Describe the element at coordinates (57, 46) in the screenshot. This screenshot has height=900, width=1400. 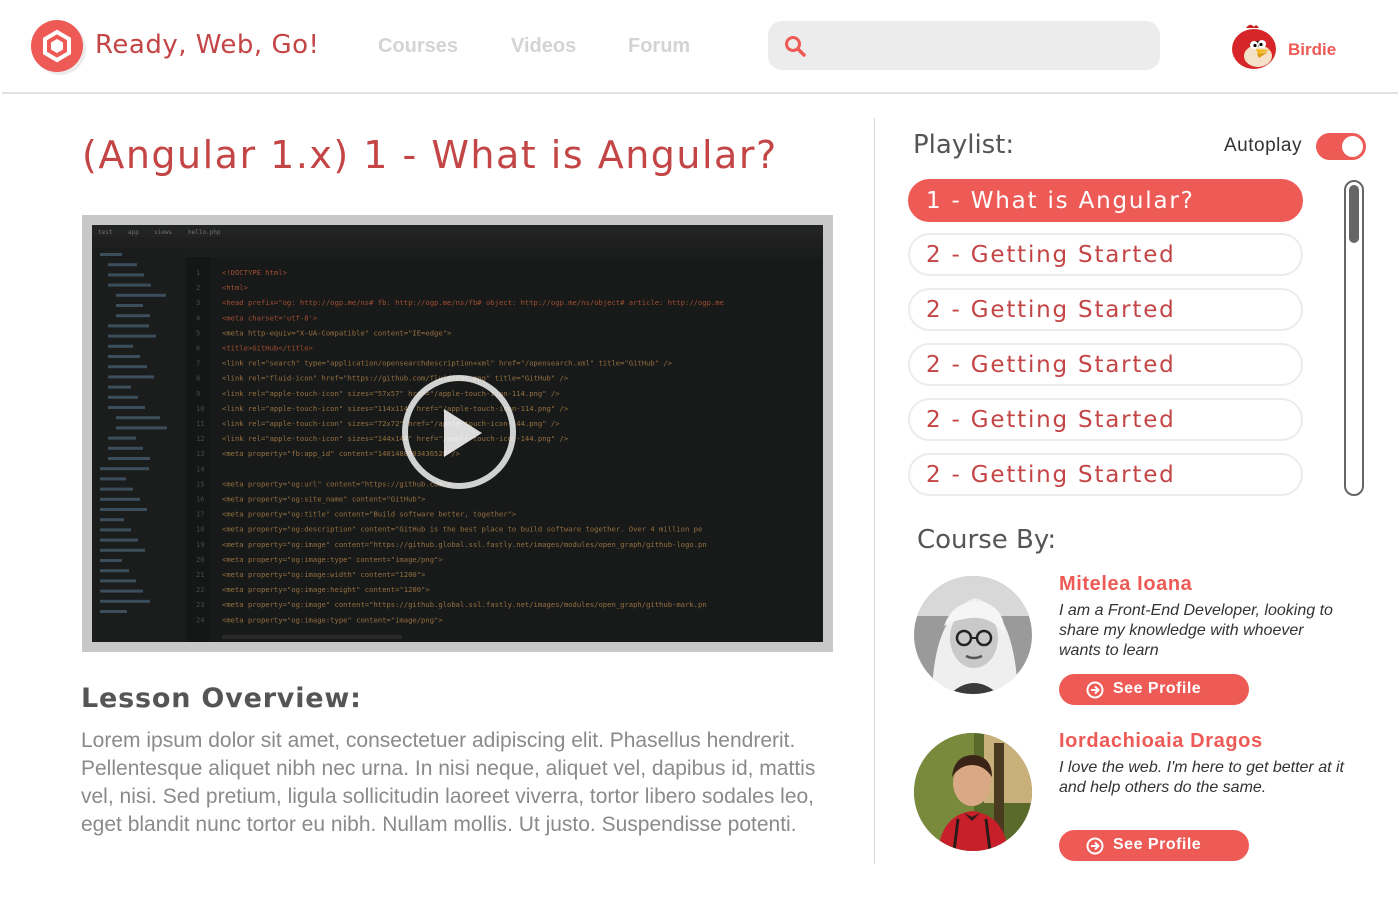
I see `logo-icon` at that location.